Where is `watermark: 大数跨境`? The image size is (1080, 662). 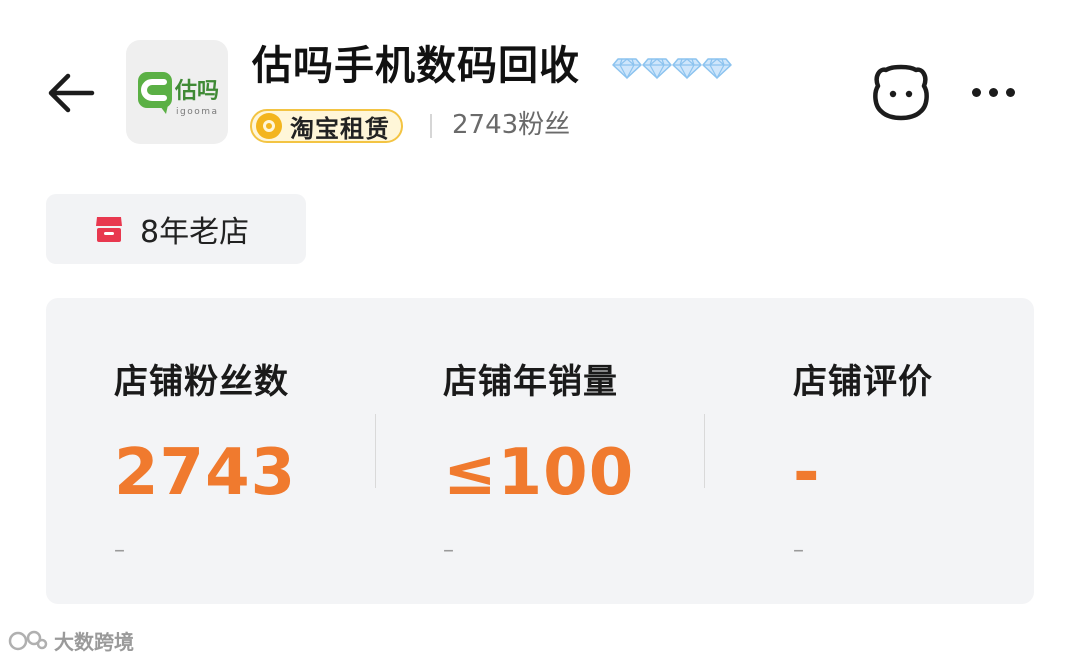
watermark: 大数跨境 is located at coordinates (71, 640).